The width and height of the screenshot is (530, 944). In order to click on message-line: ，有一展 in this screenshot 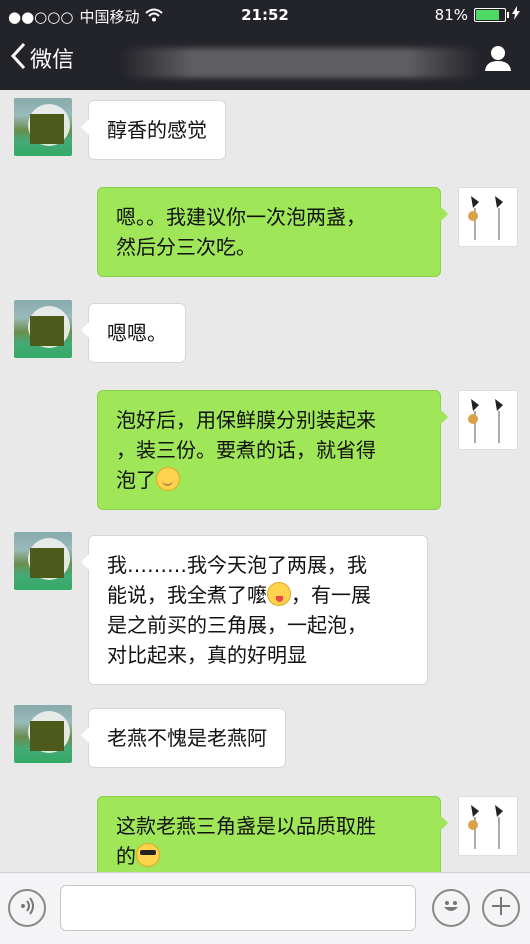, I will do `click(331, 595)`.